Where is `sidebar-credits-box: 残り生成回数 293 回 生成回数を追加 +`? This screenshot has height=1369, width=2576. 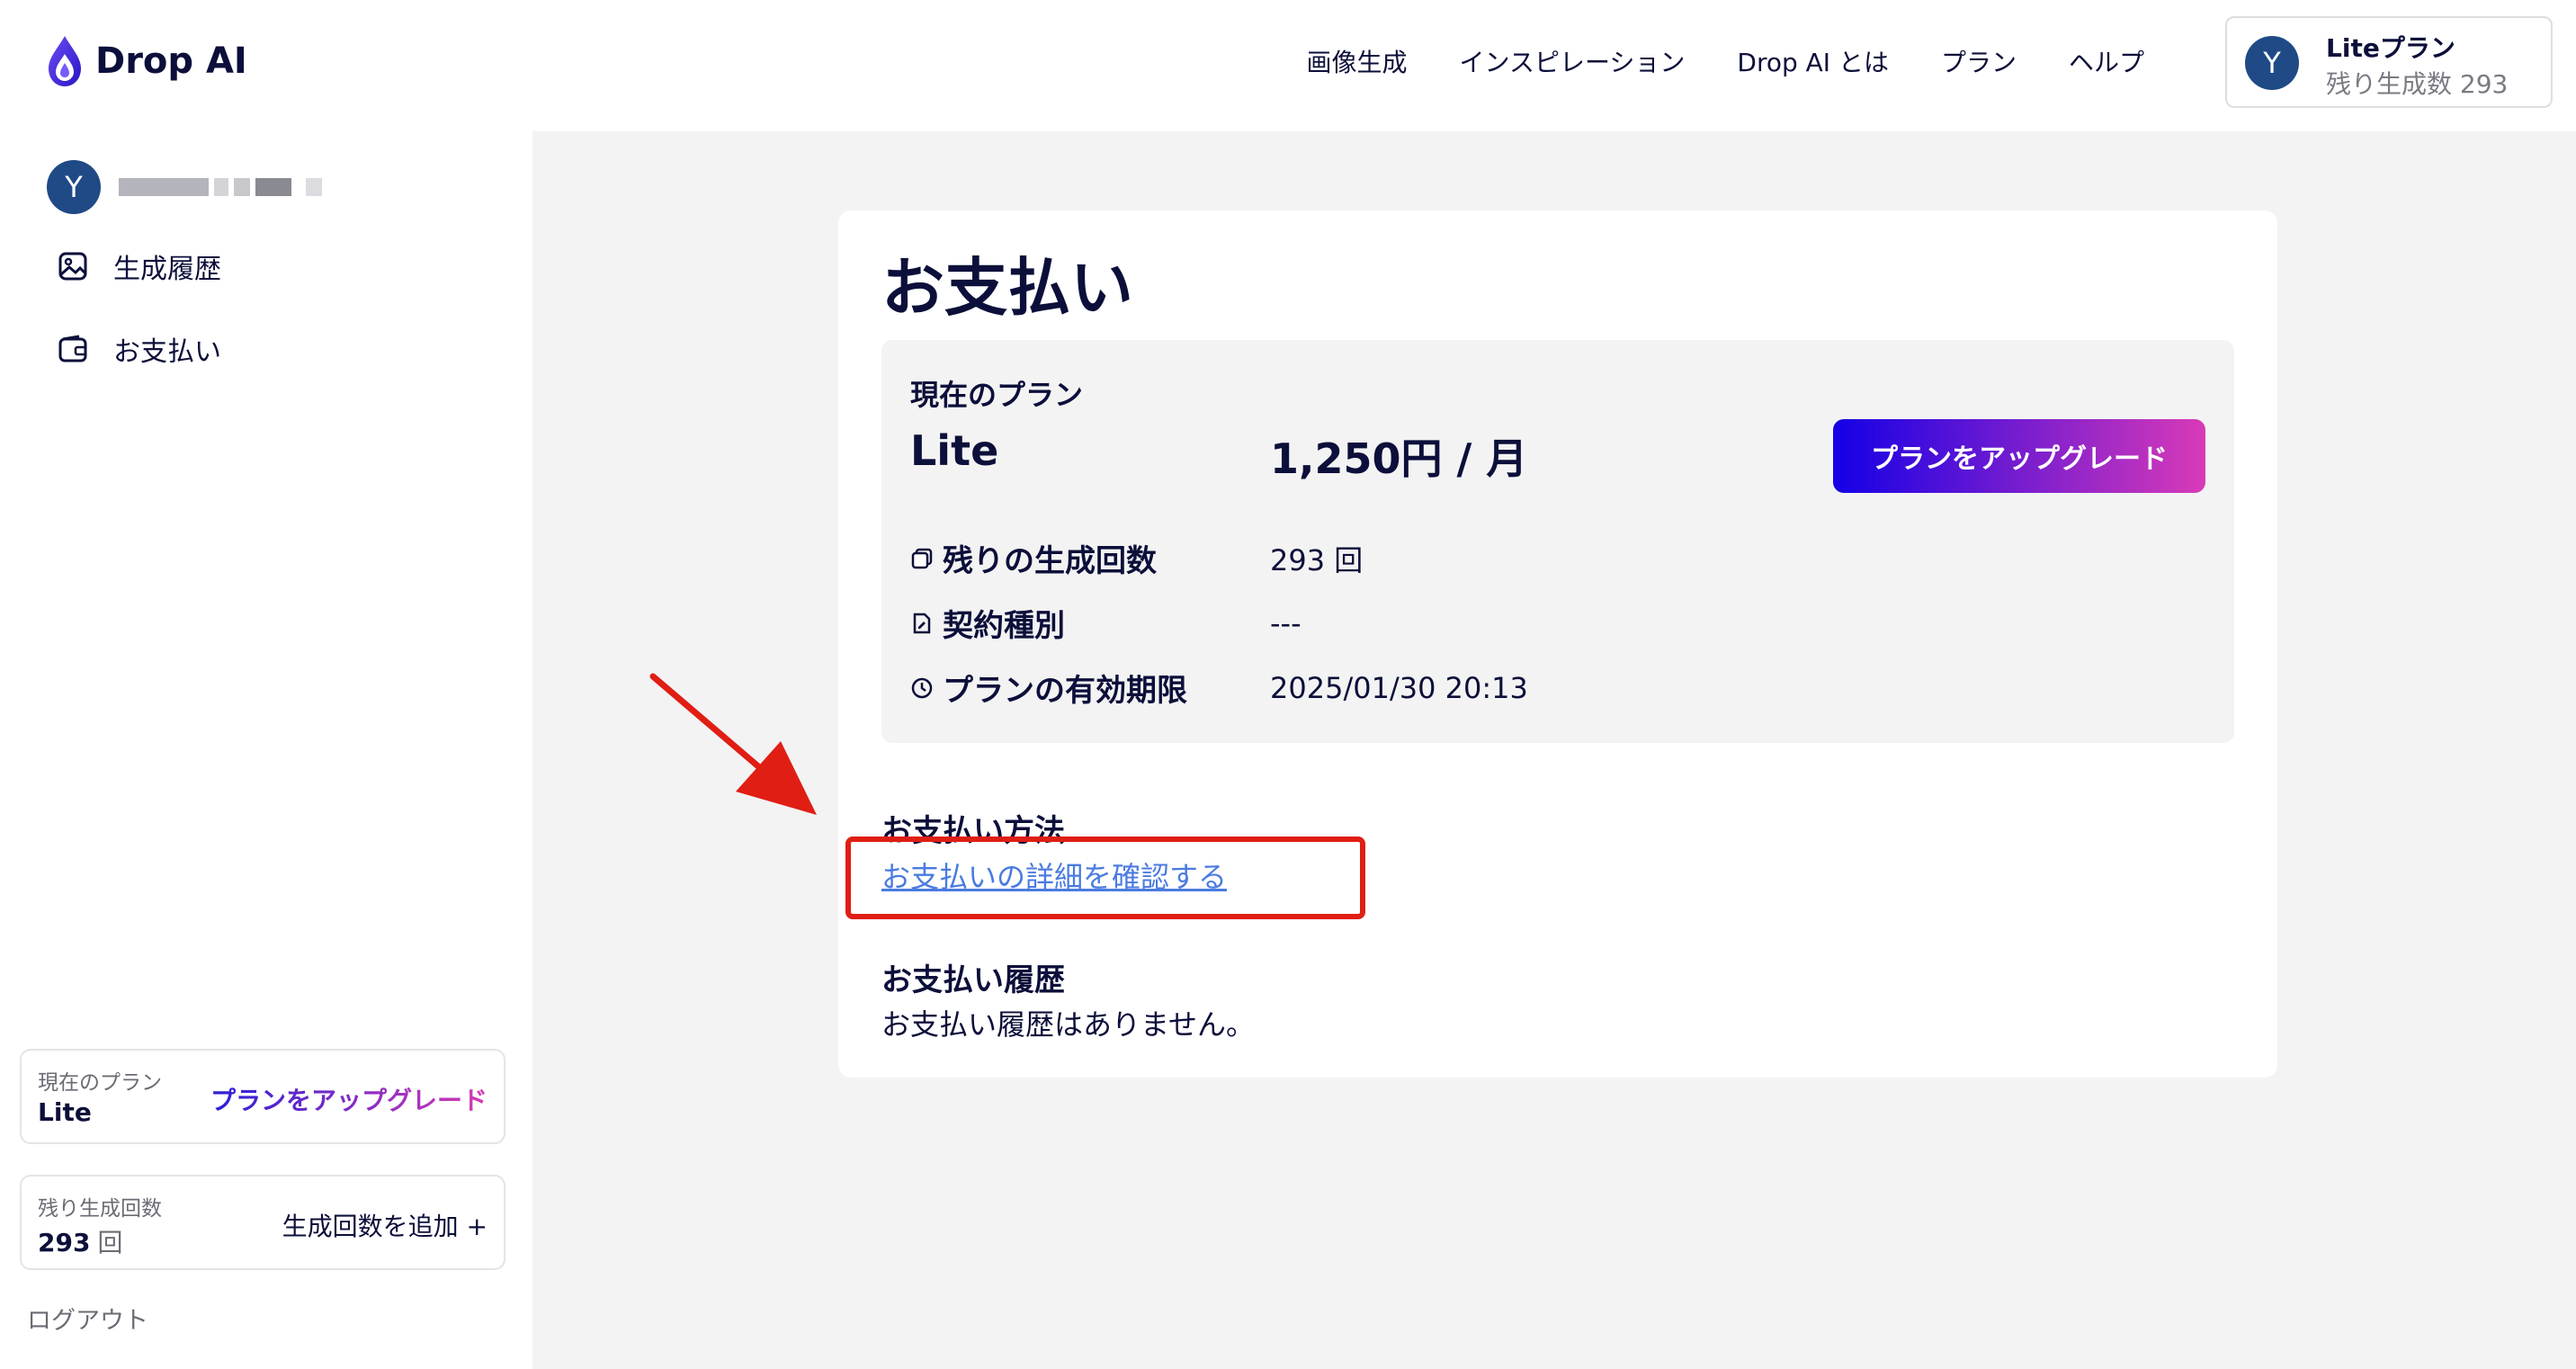
sidebar-credits-box: 残り生成回数 293 回 生成回数を追加 + is located at coordinates (262, 1223).